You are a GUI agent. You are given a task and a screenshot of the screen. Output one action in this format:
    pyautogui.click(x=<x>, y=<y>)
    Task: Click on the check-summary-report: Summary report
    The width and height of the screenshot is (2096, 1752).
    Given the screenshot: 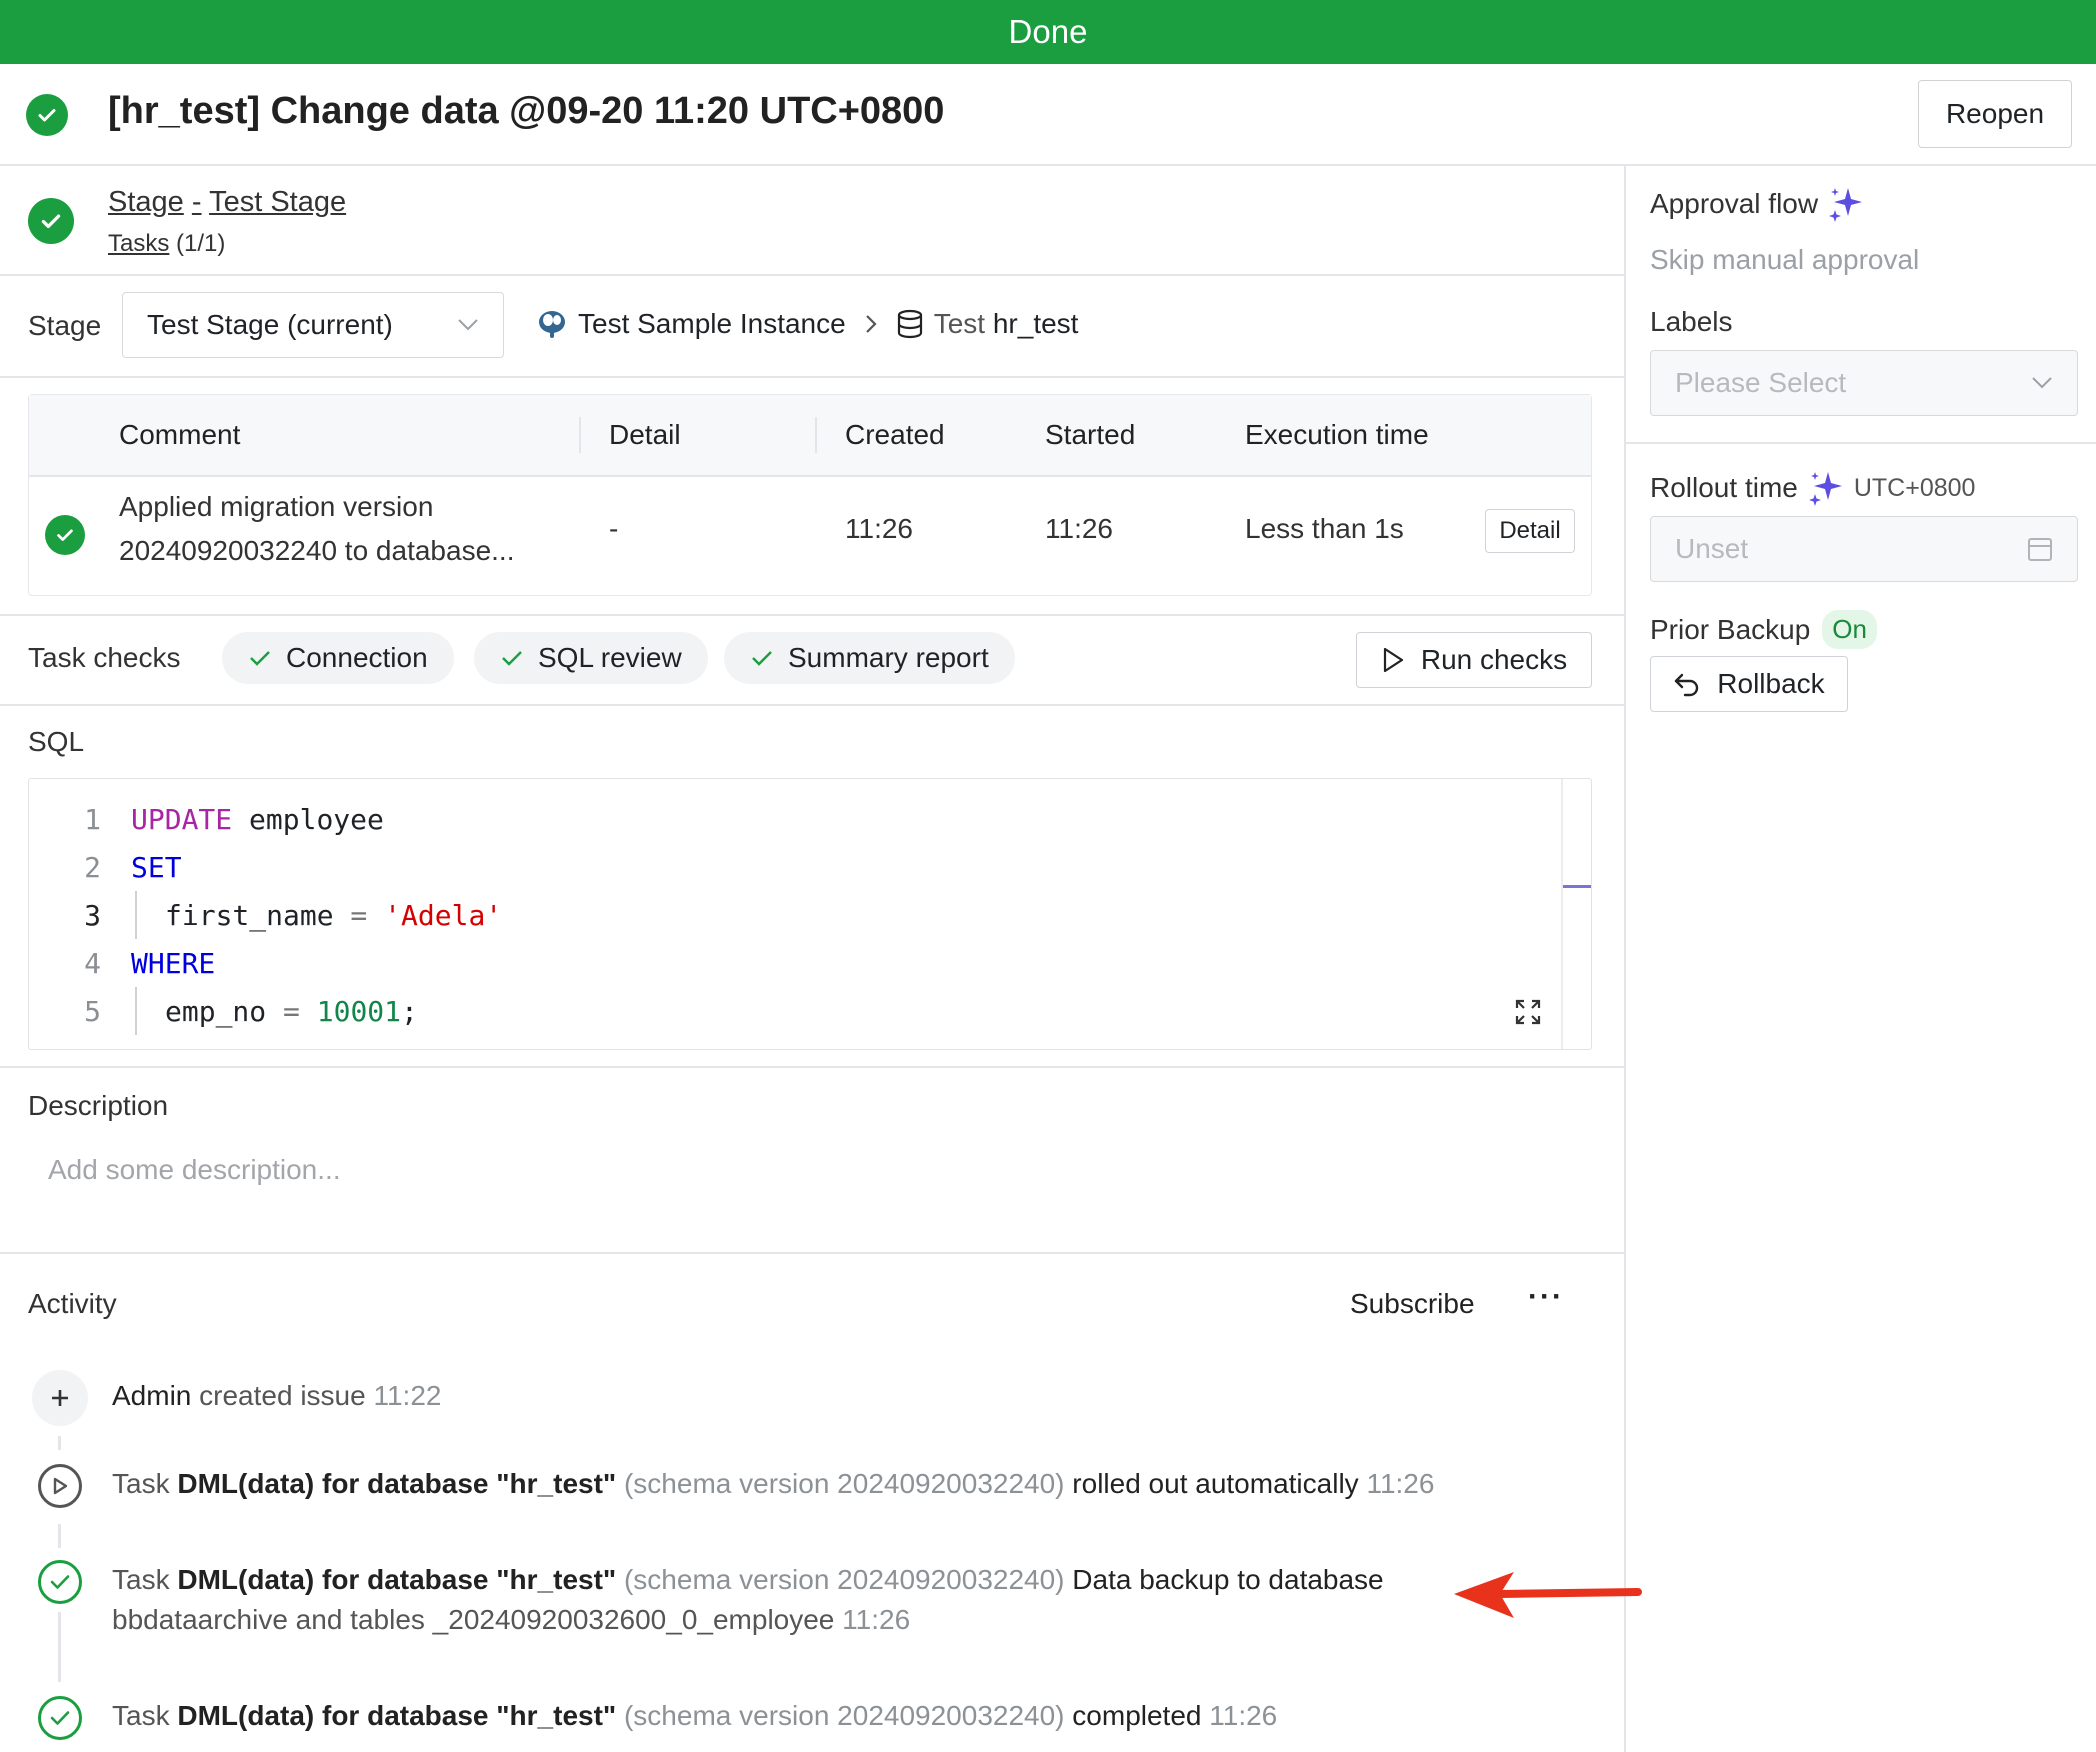 What is the action you would take?
    pyautogui.click(x=869, y=658)
    